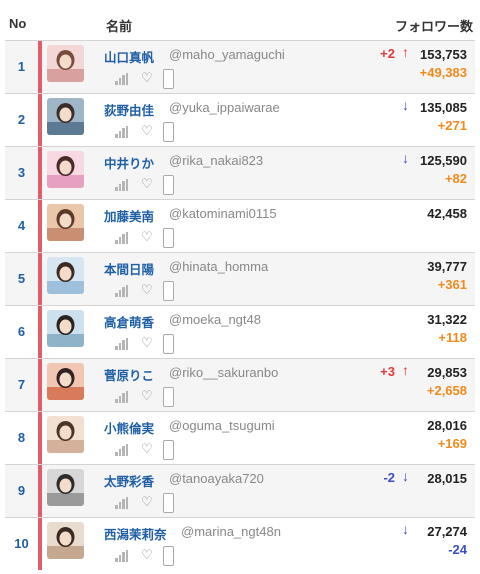 This screenshot has width=480, height=574. What do you see at coordinates (240, 543) in the screenshot?
I see `table-row: 10 西潟茉莉奈 @marina_ngt48n ♡ ↓ 27,274 -24` at bounding box center [240, 543].